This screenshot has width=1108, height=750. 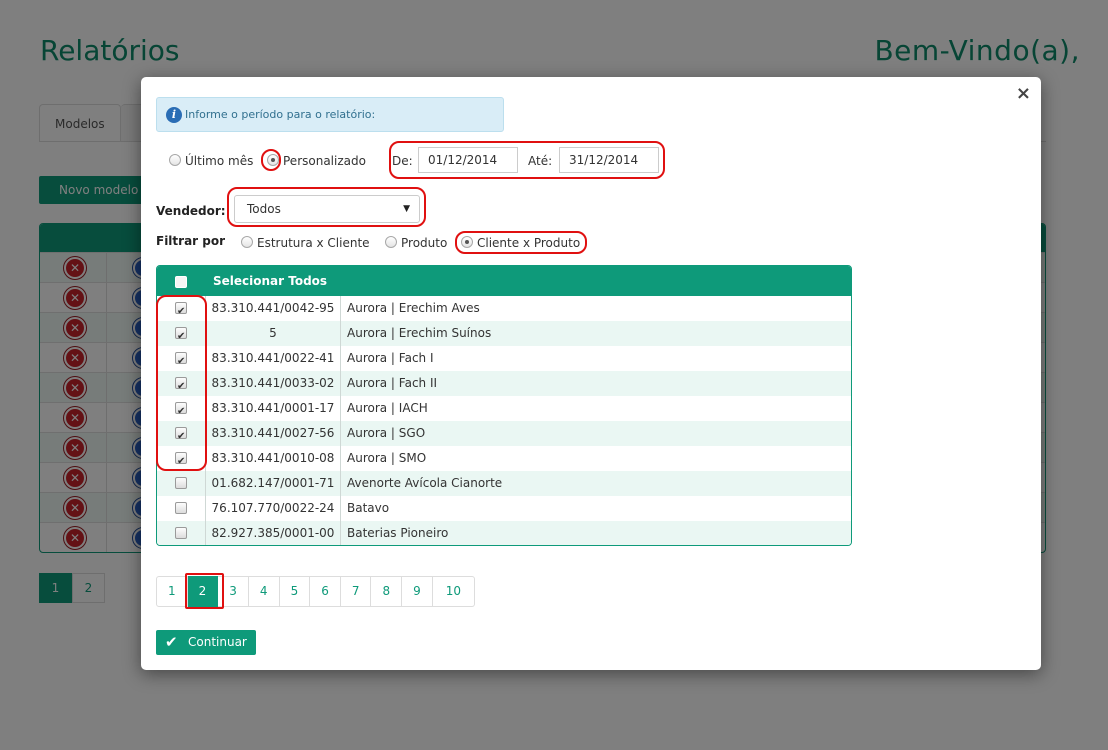 What do you see at coordinates (368, 508) in the screenshot?
I see `client-name: Batavo` at bounding box center [368, 508].